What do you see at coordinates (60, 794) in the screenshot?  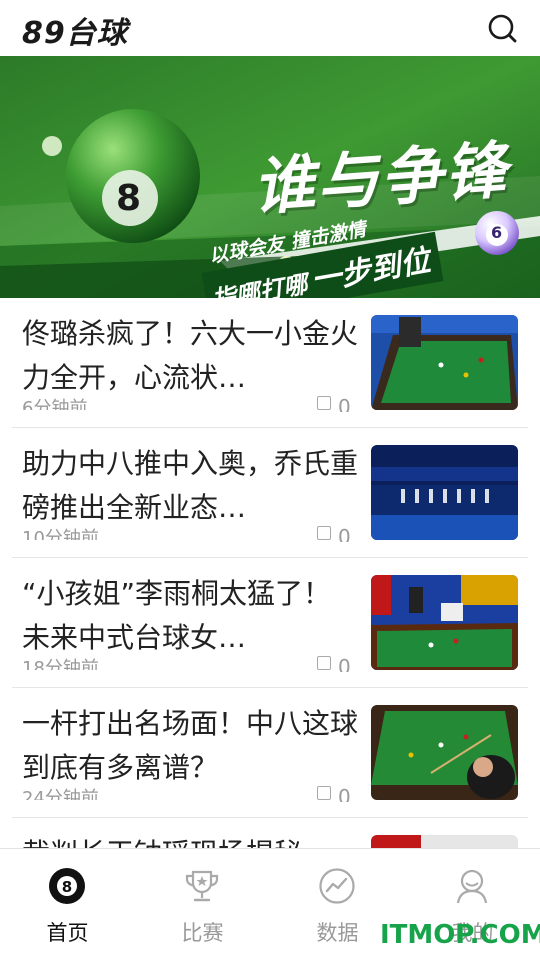 I see `news-time: 24分钟前` at bounding box center [60, 794].